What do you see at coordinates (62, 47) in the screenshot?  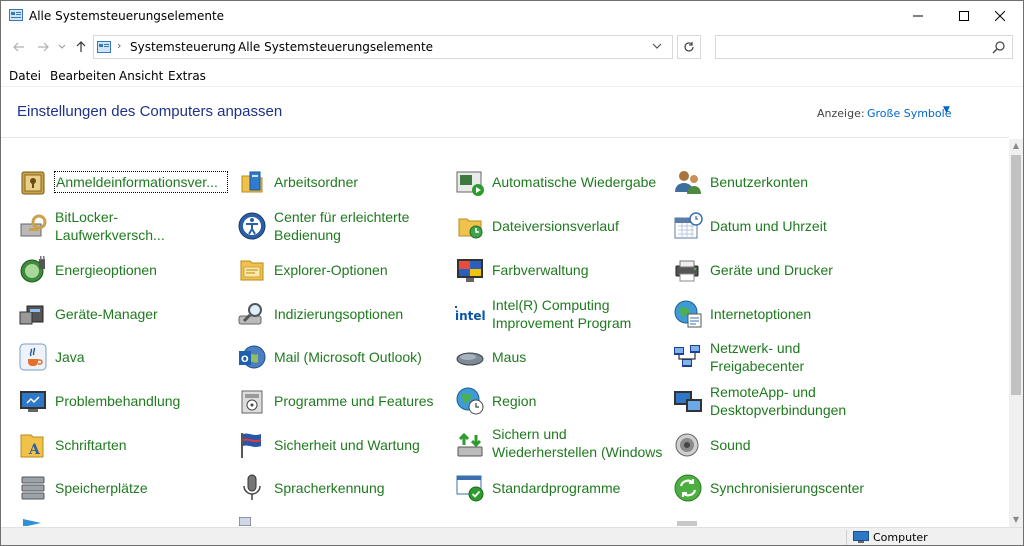 I see `recent-locations-button` at bounding box center [62, 47].